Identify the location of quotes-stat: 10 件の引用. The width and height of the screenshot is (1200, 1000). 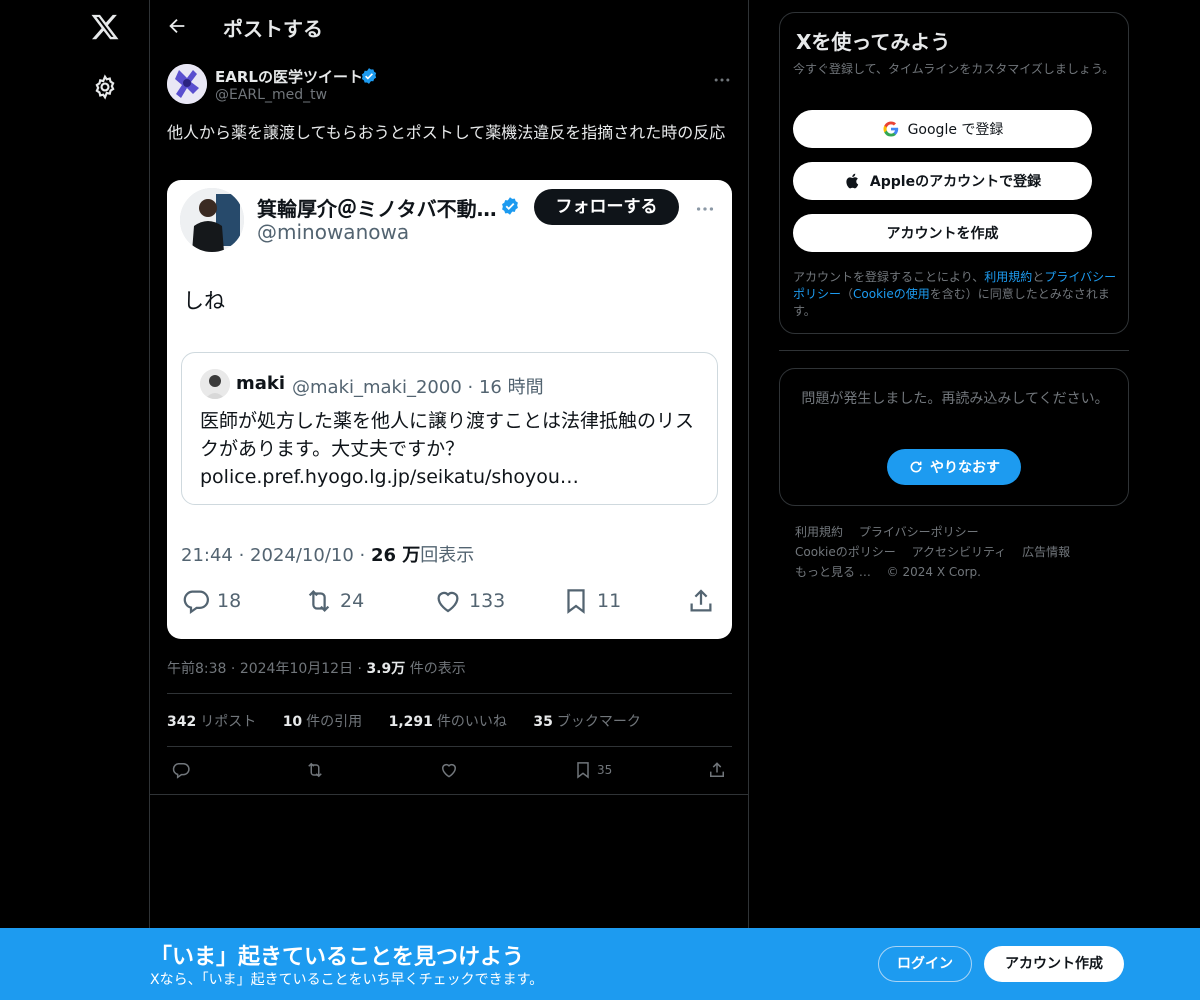
(322, 722).